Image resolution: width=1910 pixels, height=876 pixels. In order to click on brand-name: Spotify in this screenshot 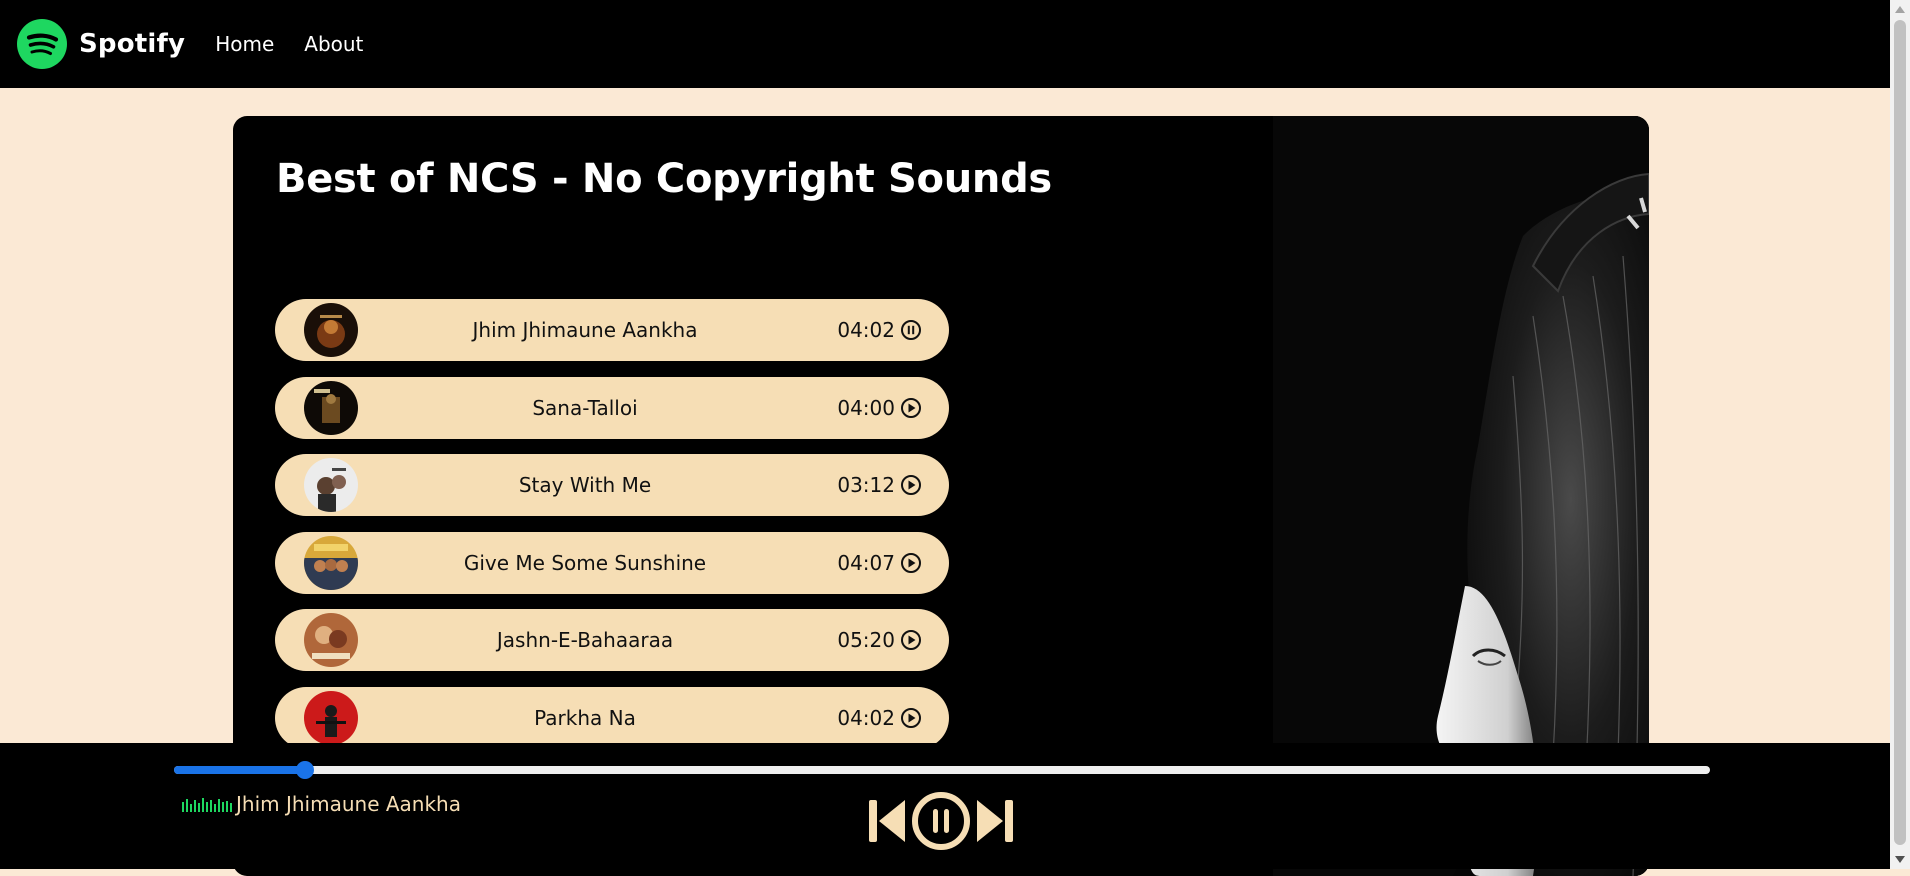, I will do `click(132, 44)`.